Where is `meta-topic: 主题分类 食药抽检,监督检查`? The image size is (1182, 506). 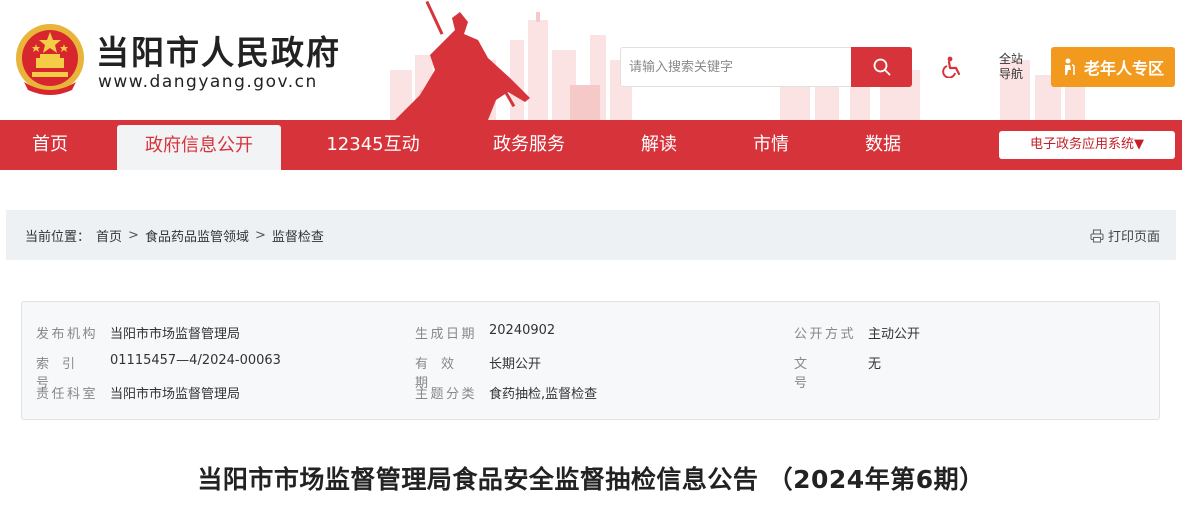
meta-topic: 主题分类 食药抽检,监督检查 is located at coordinates (506, 392).